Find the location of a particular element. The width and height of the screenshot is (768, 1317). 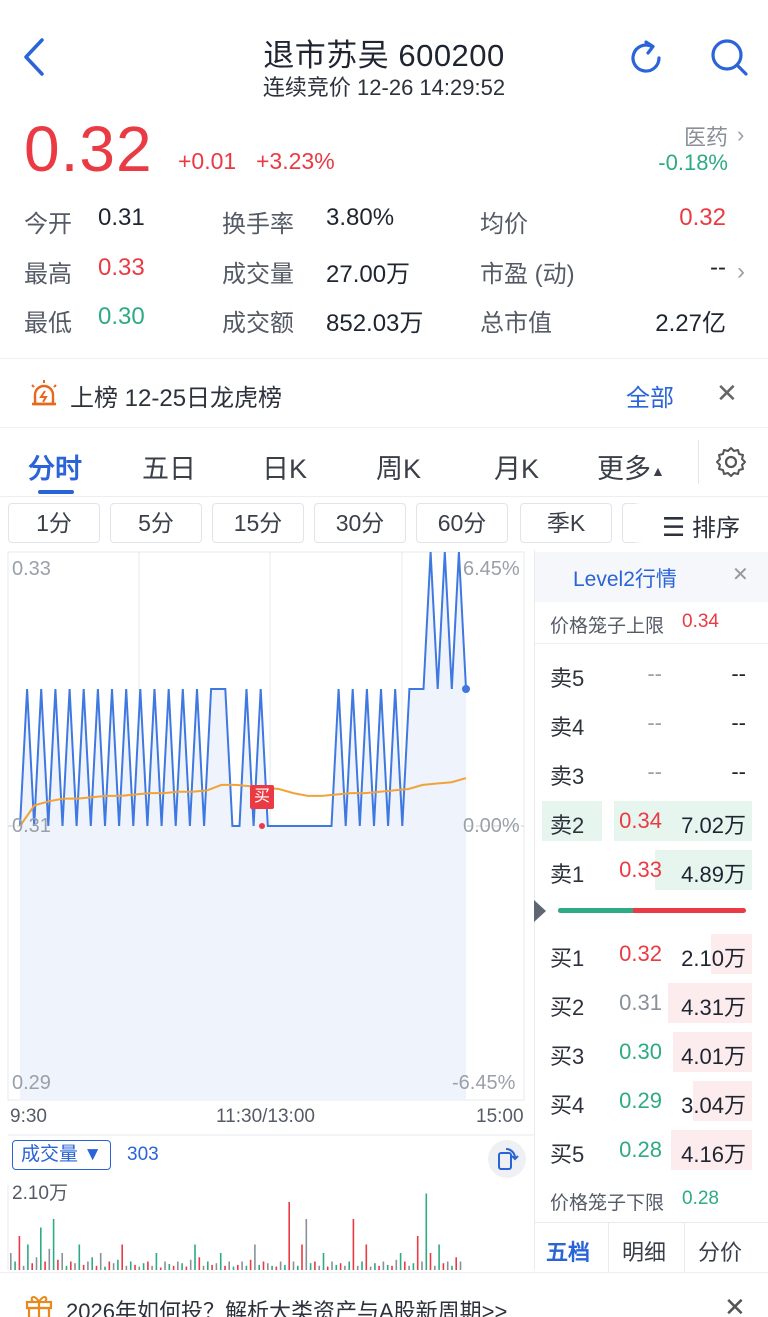

rotate-screen-button is located at coordinates (507, 1159).